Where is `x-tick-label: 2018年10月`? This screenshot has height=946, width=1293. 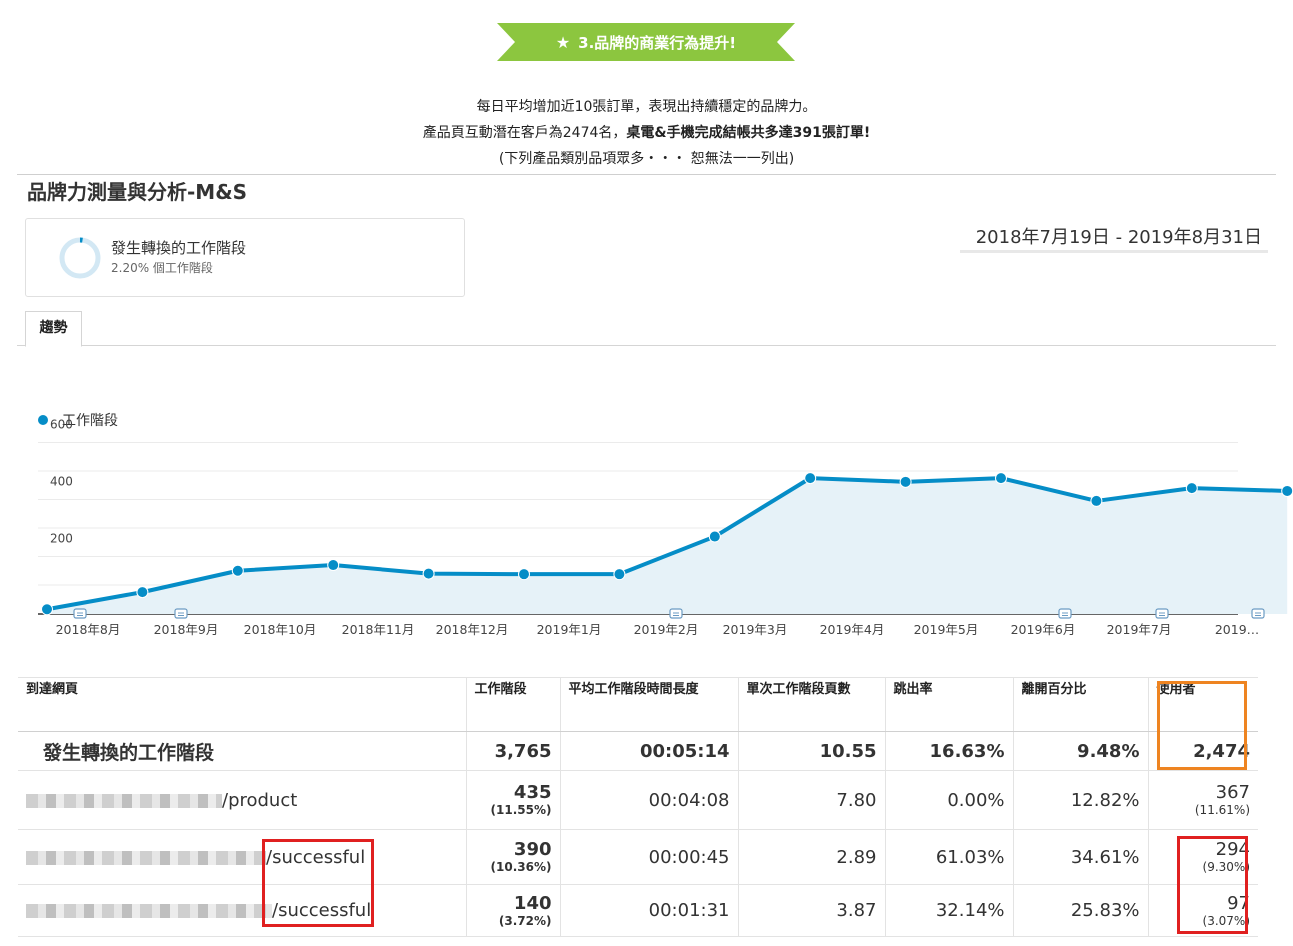
x-tick-label: 2018年10月 is located at coordinates (280, 629).